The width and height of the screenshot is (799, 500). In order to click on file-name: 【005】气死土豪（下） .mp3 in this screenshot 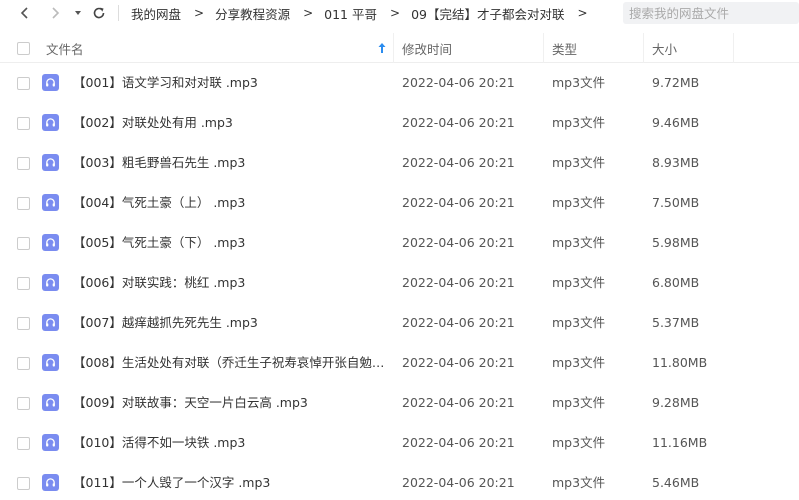, I will do `click(232, 243)`.